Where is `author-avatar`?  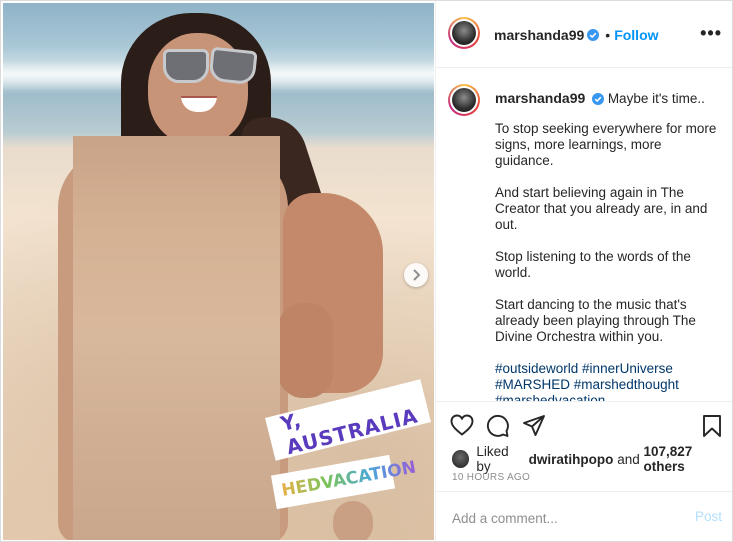
author-avatar is located at coordinates (464, 33).